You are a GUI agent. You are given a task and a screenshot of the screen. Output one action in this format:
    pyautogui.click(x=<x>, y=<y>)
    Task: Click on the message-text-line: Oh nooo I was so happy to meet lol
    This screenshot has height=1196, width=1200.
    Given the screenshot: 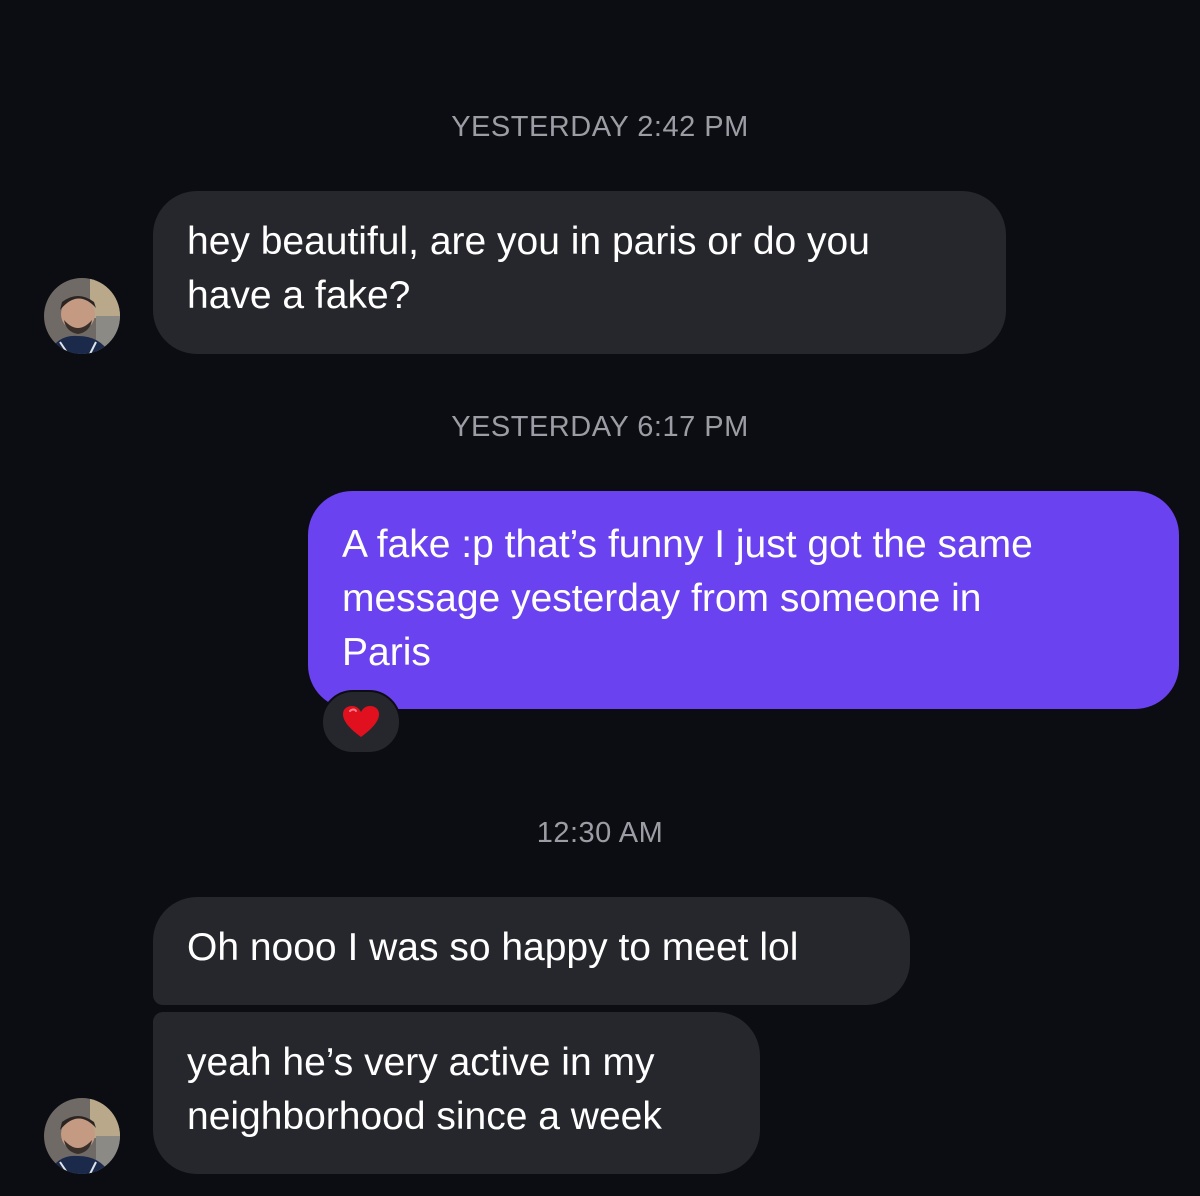 What is the action you would take?
    pyautogui.click(x=493, y=947)
    